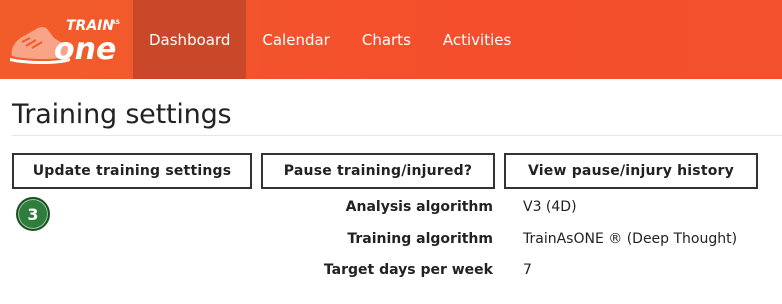 The image size is (782, 304). I want to click on nav-item-activities: Activities, so click(477, 39).